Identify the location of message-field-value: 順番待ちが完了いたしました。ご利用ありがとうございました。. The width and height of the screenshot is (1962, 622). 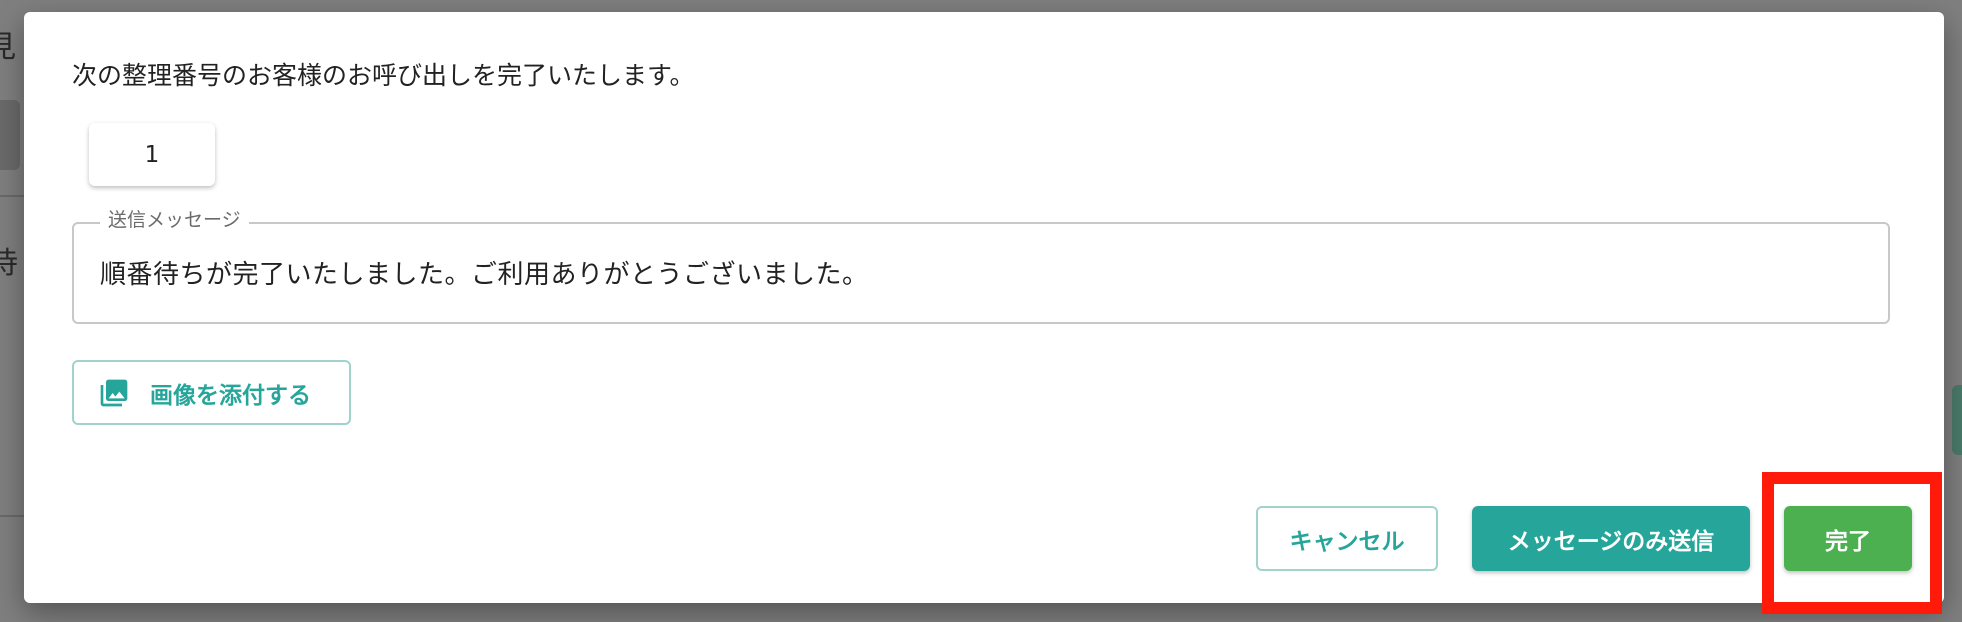
(484, 272).